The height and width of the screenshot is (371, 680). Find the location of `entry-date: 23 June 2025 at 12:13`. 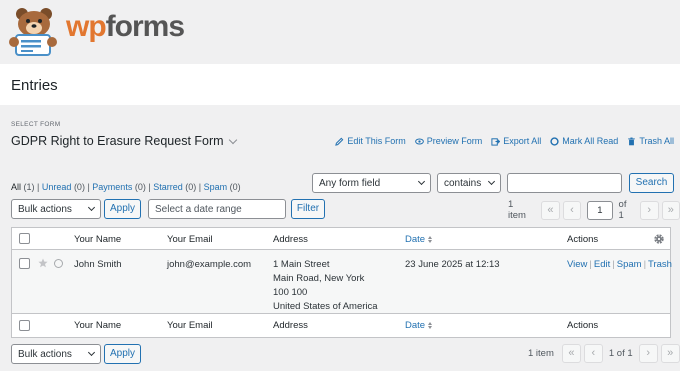

entry-date: 23 June 2025 at 12:13 is located at coordinates (452, 264).